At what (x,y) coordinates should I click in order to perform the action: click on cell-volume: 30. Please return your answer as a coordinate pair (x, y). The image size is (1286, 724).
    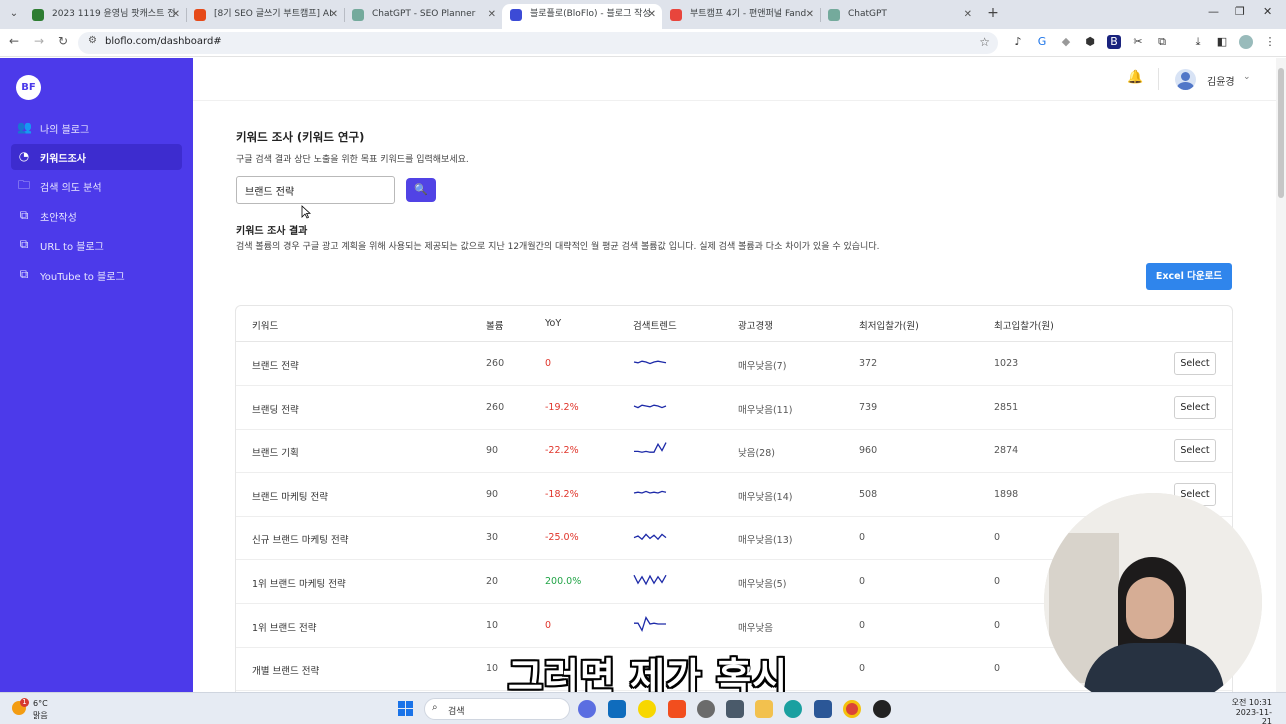
    Looking at the image, I should click on (492, 538).